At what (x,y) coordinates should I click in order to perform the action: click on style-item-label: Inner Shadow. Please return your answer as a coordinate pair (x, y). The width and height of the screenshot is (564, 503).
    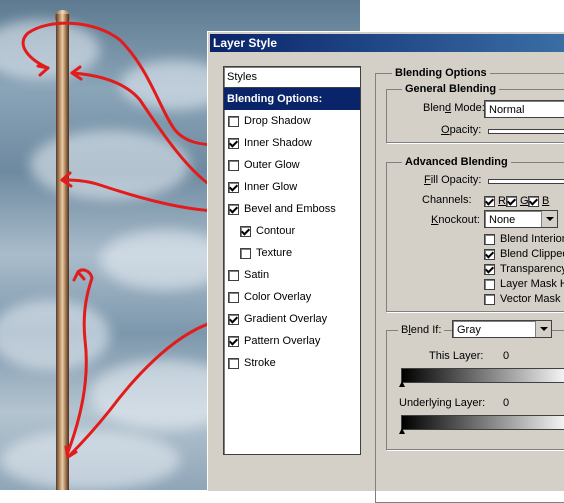
    Looking at the image, I should click on (278, 143).